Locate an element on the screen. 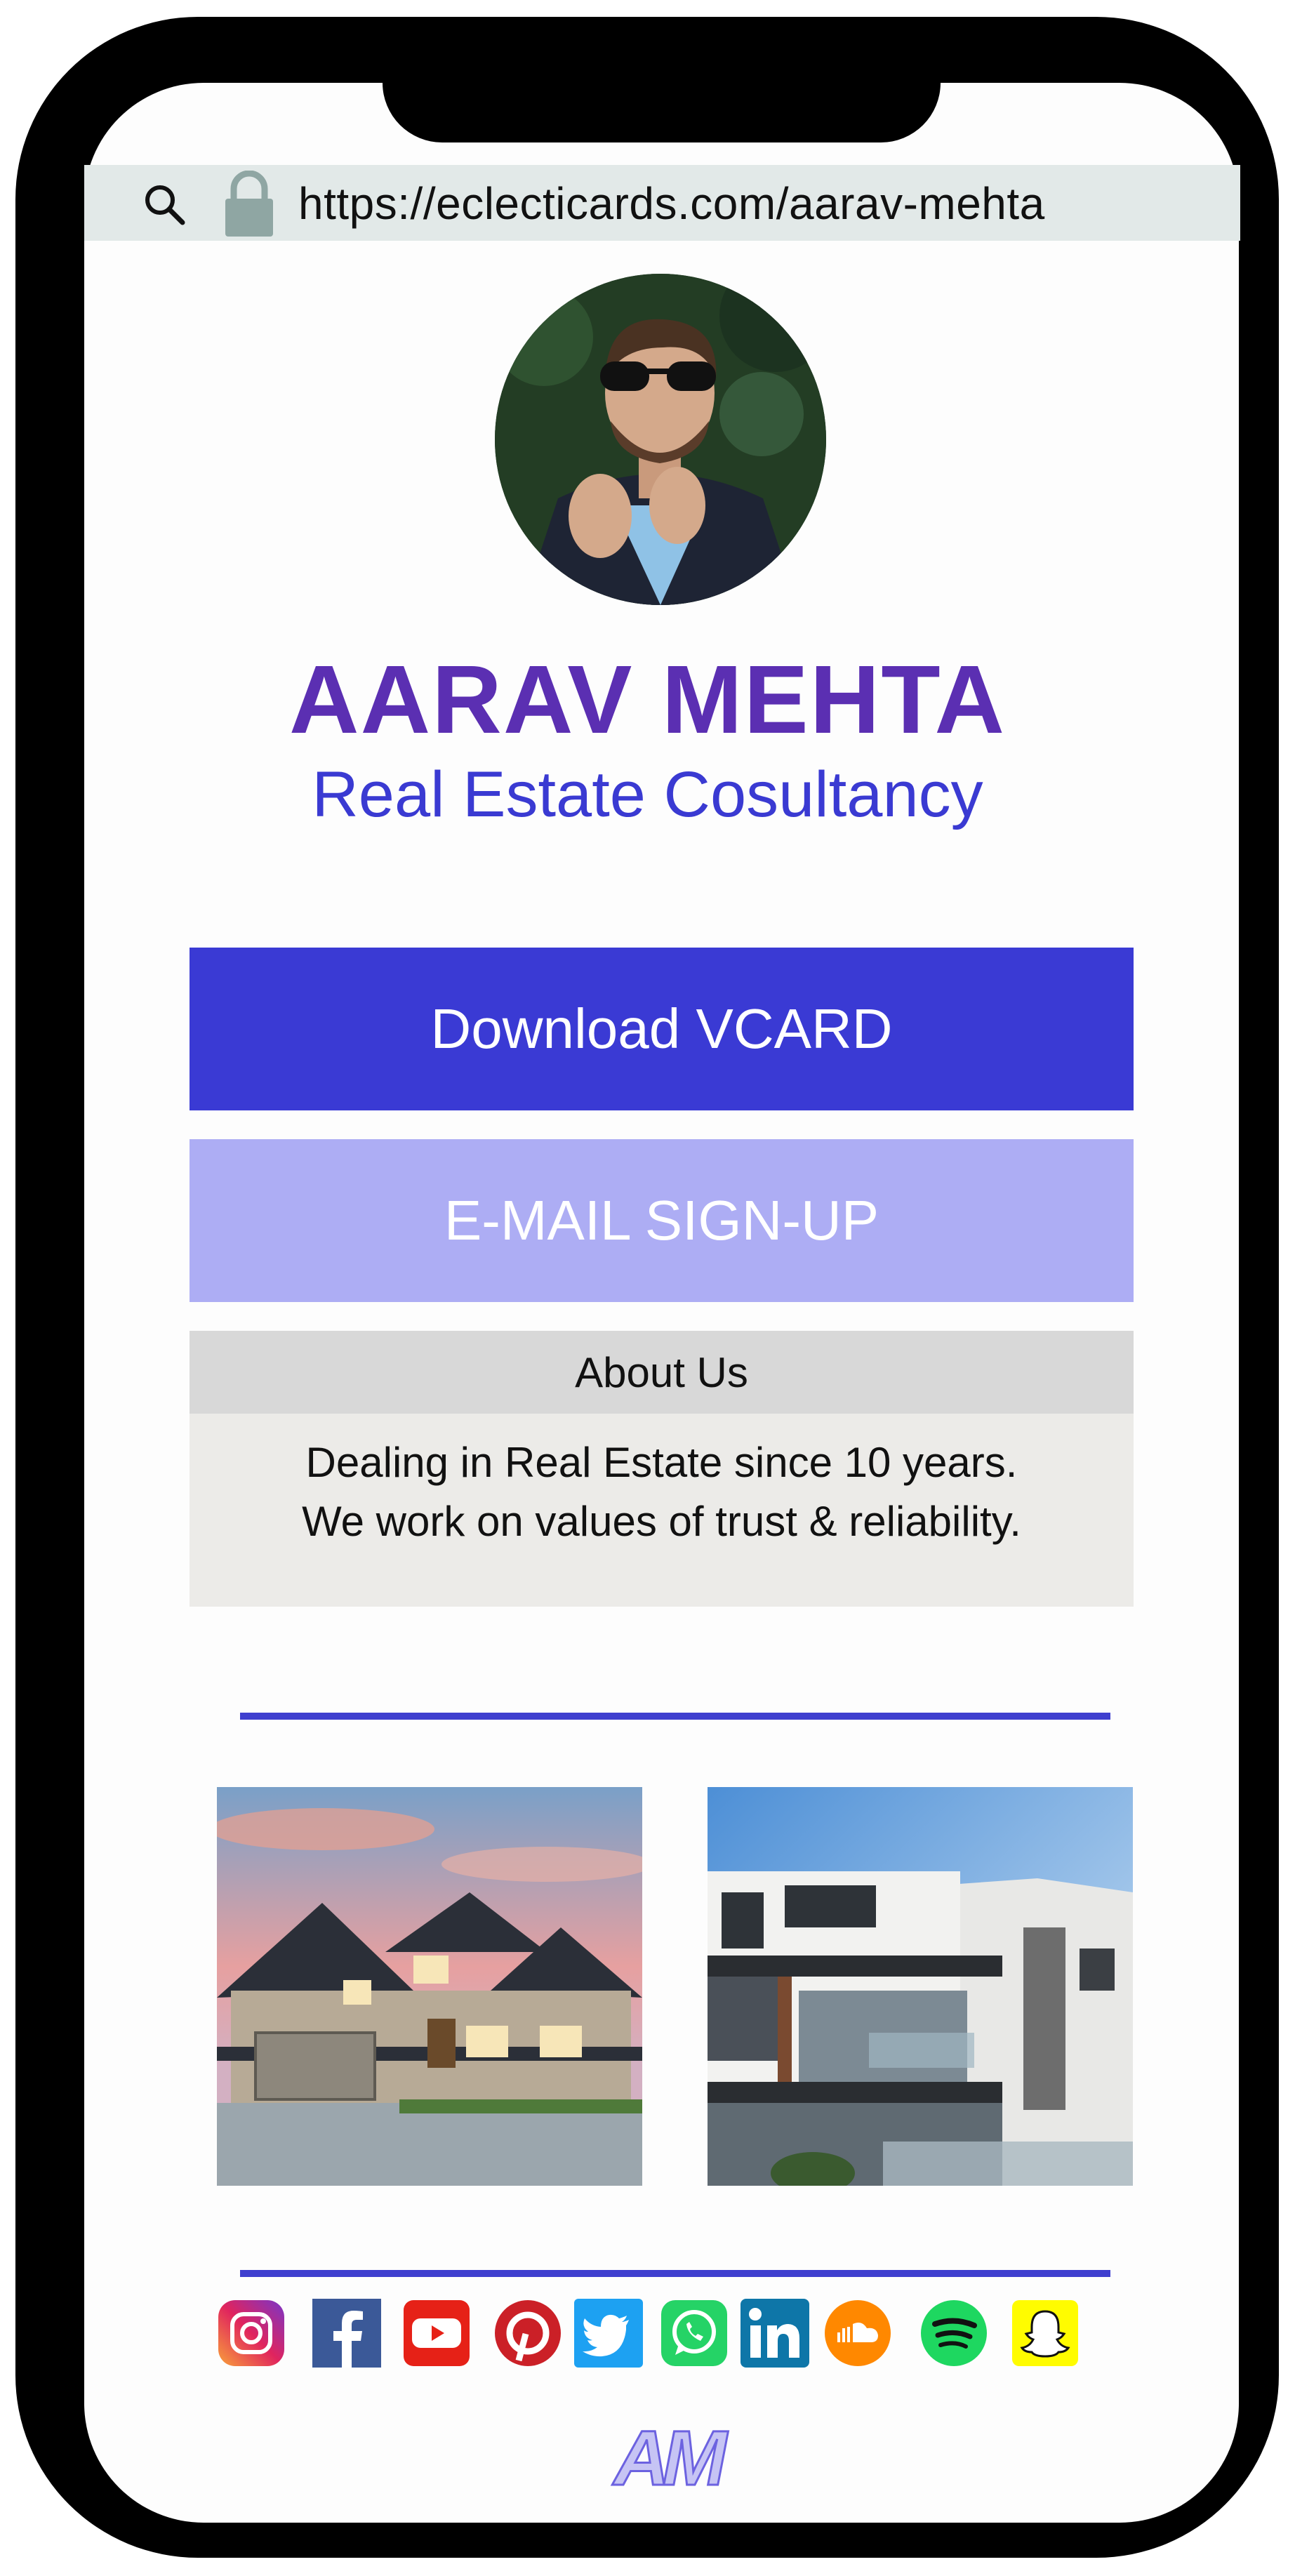  modern-building-photo is located at coordinates (921, 1987).